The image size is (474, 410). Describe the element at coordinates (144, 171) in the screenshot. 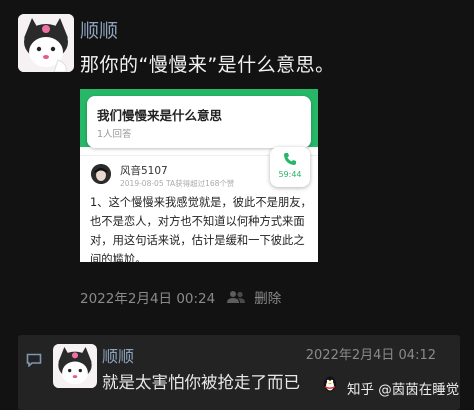

I see `answerer-name: 风音5107` at that location.